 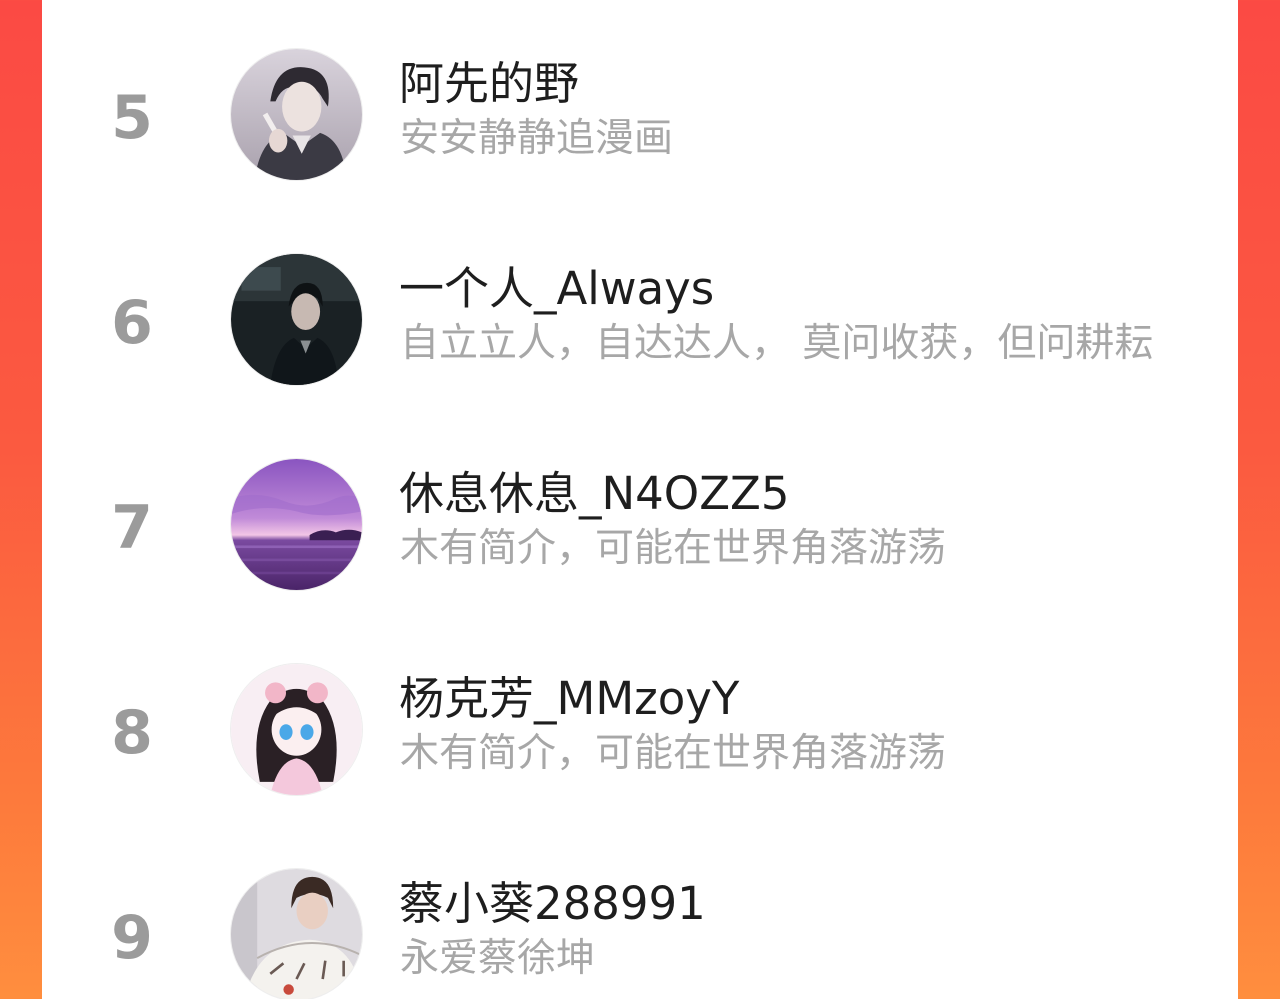 What do you see at coordinates (132, 733) in the screenshot?
I see `rank-number: 8` at bounding box center [132, 733].